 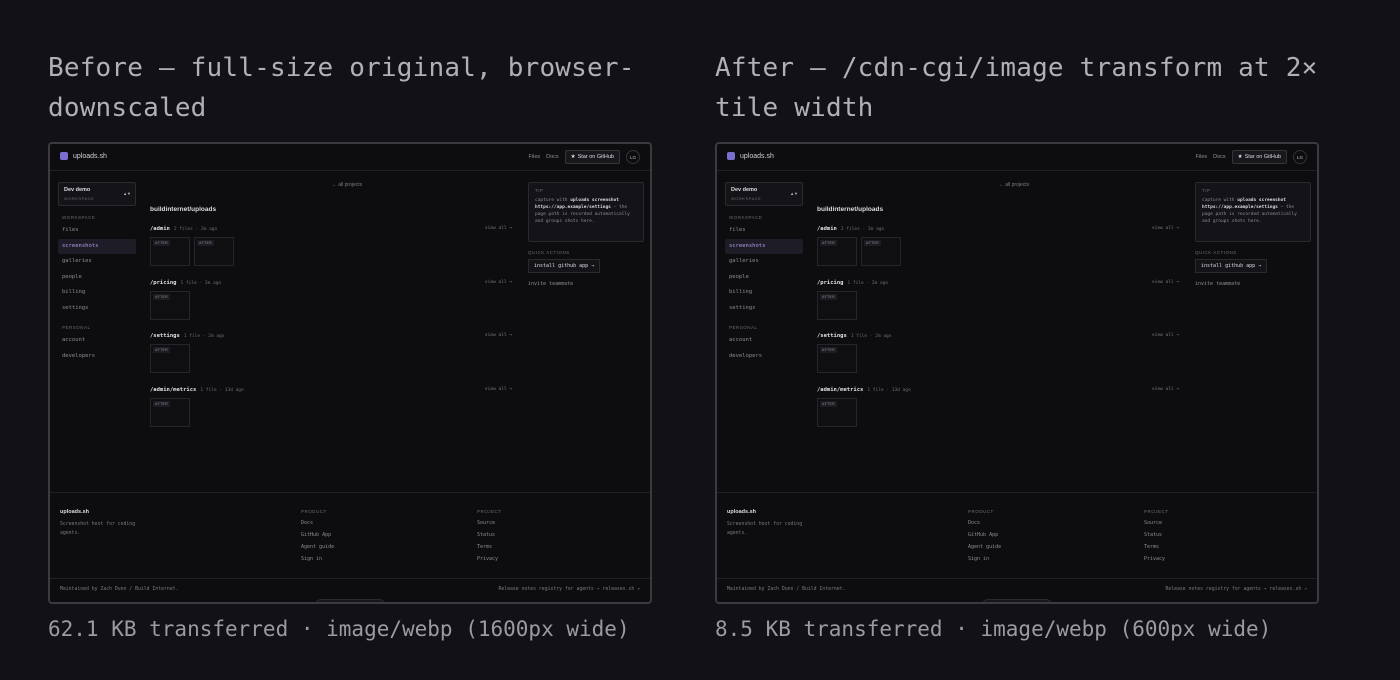 What do you see at coordinates (1240, 157) in the screenshot?
I see `star-icon: ★` at bounding box center [1240, 157].